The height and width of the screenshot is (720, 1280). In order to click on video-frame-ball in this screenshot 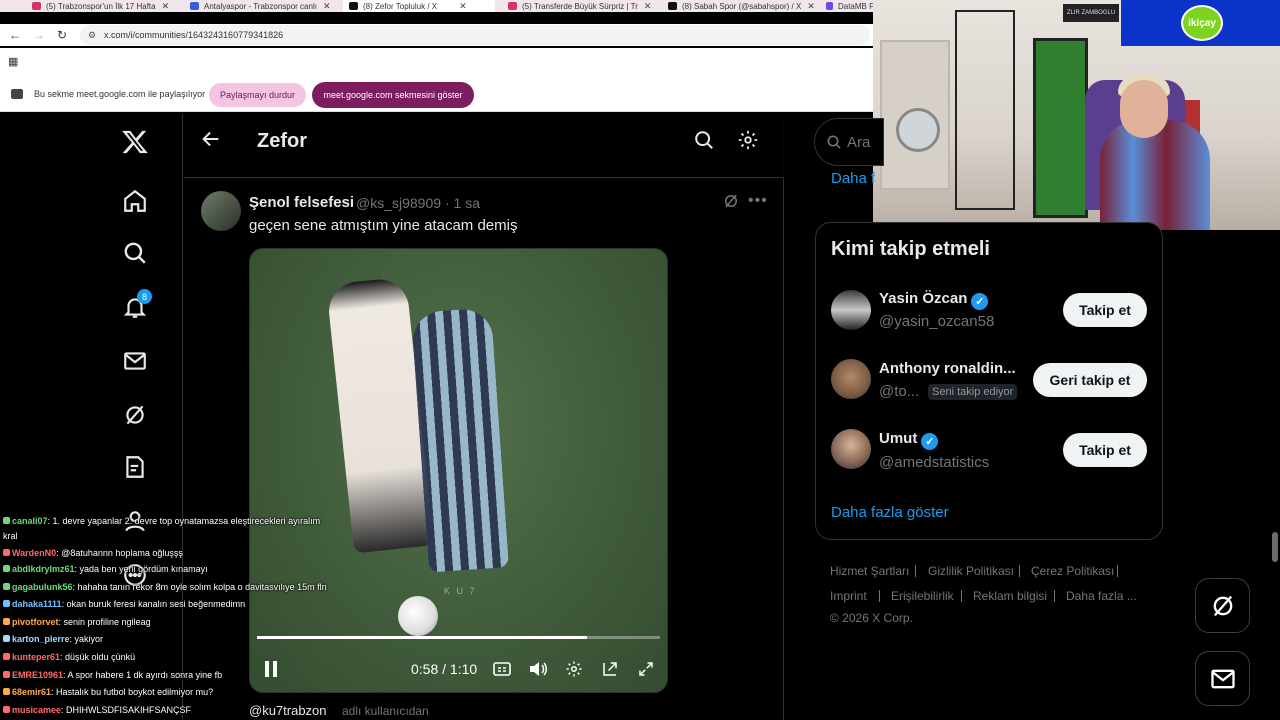, I will do `click(418, 616)`.